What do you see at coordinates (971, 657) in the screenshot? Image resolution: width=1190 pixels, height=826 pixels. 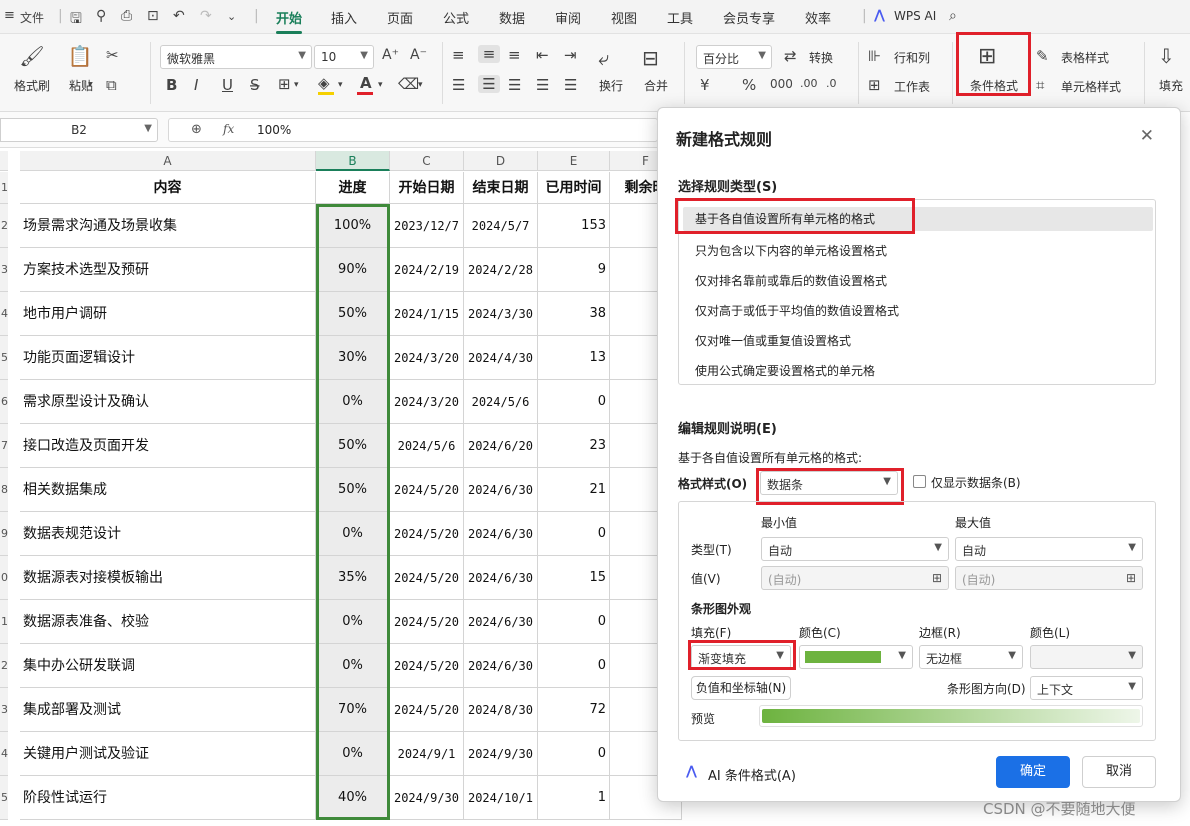 I see `border-select: 无边框 ▼` at bounding box center [971, 657].